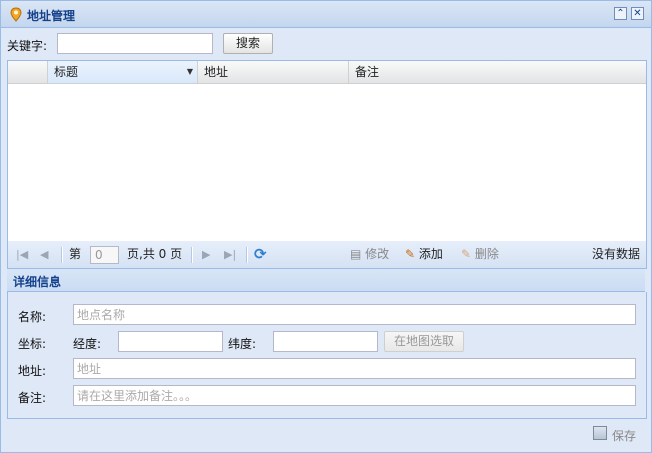  Describe the element at coordinates (206, 254) in the screenshot. I see `next-page-icon: ▶` at that location.